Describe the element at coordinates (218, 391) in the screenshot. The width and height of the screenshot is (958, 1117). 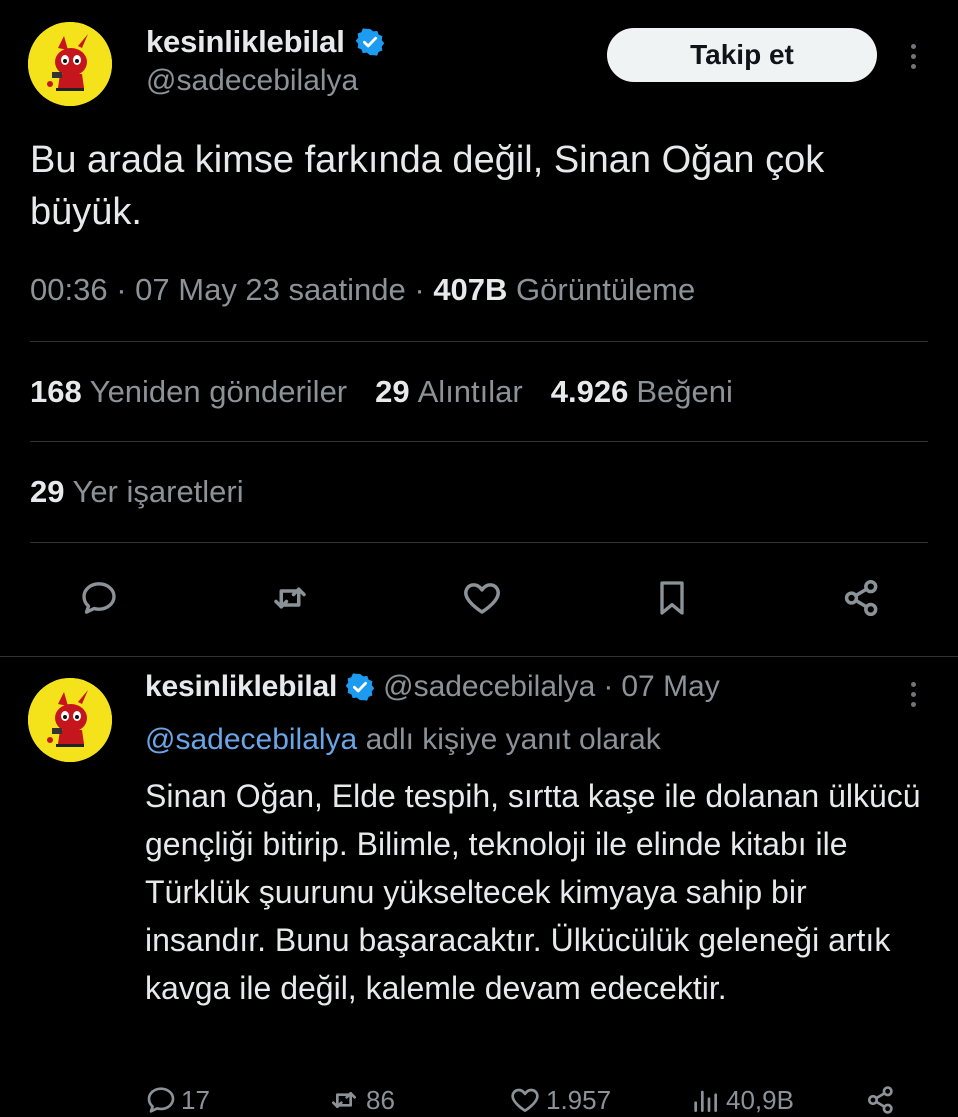
I see `retweets-label: Yeniden gönderiler` at that location.